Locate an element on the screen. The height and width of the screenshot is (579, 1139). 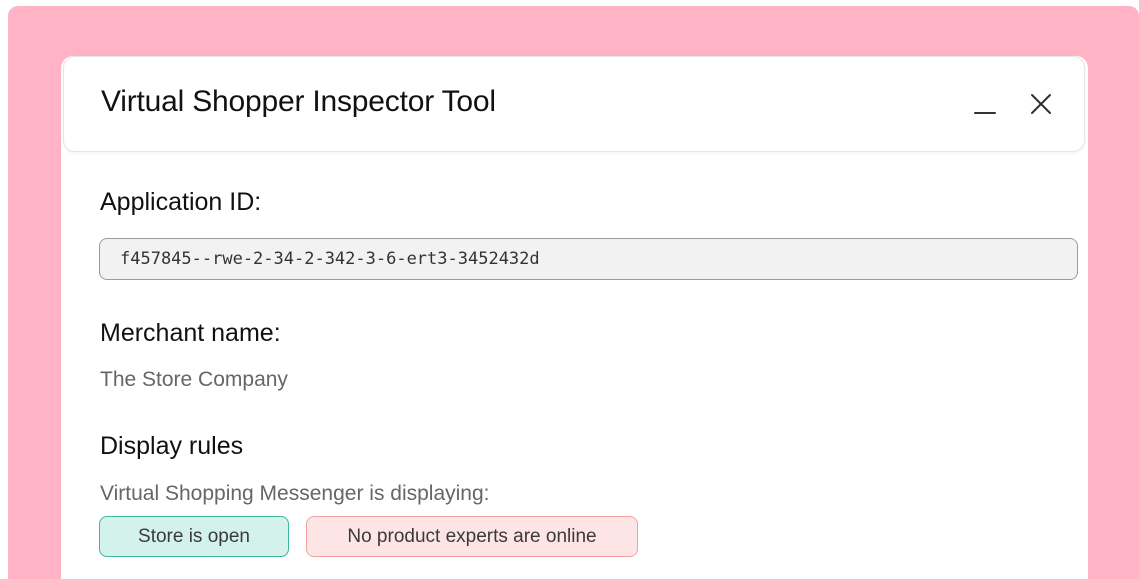
status-badge-experts-offline: No product experts are online is located at coordinates (472, 536).